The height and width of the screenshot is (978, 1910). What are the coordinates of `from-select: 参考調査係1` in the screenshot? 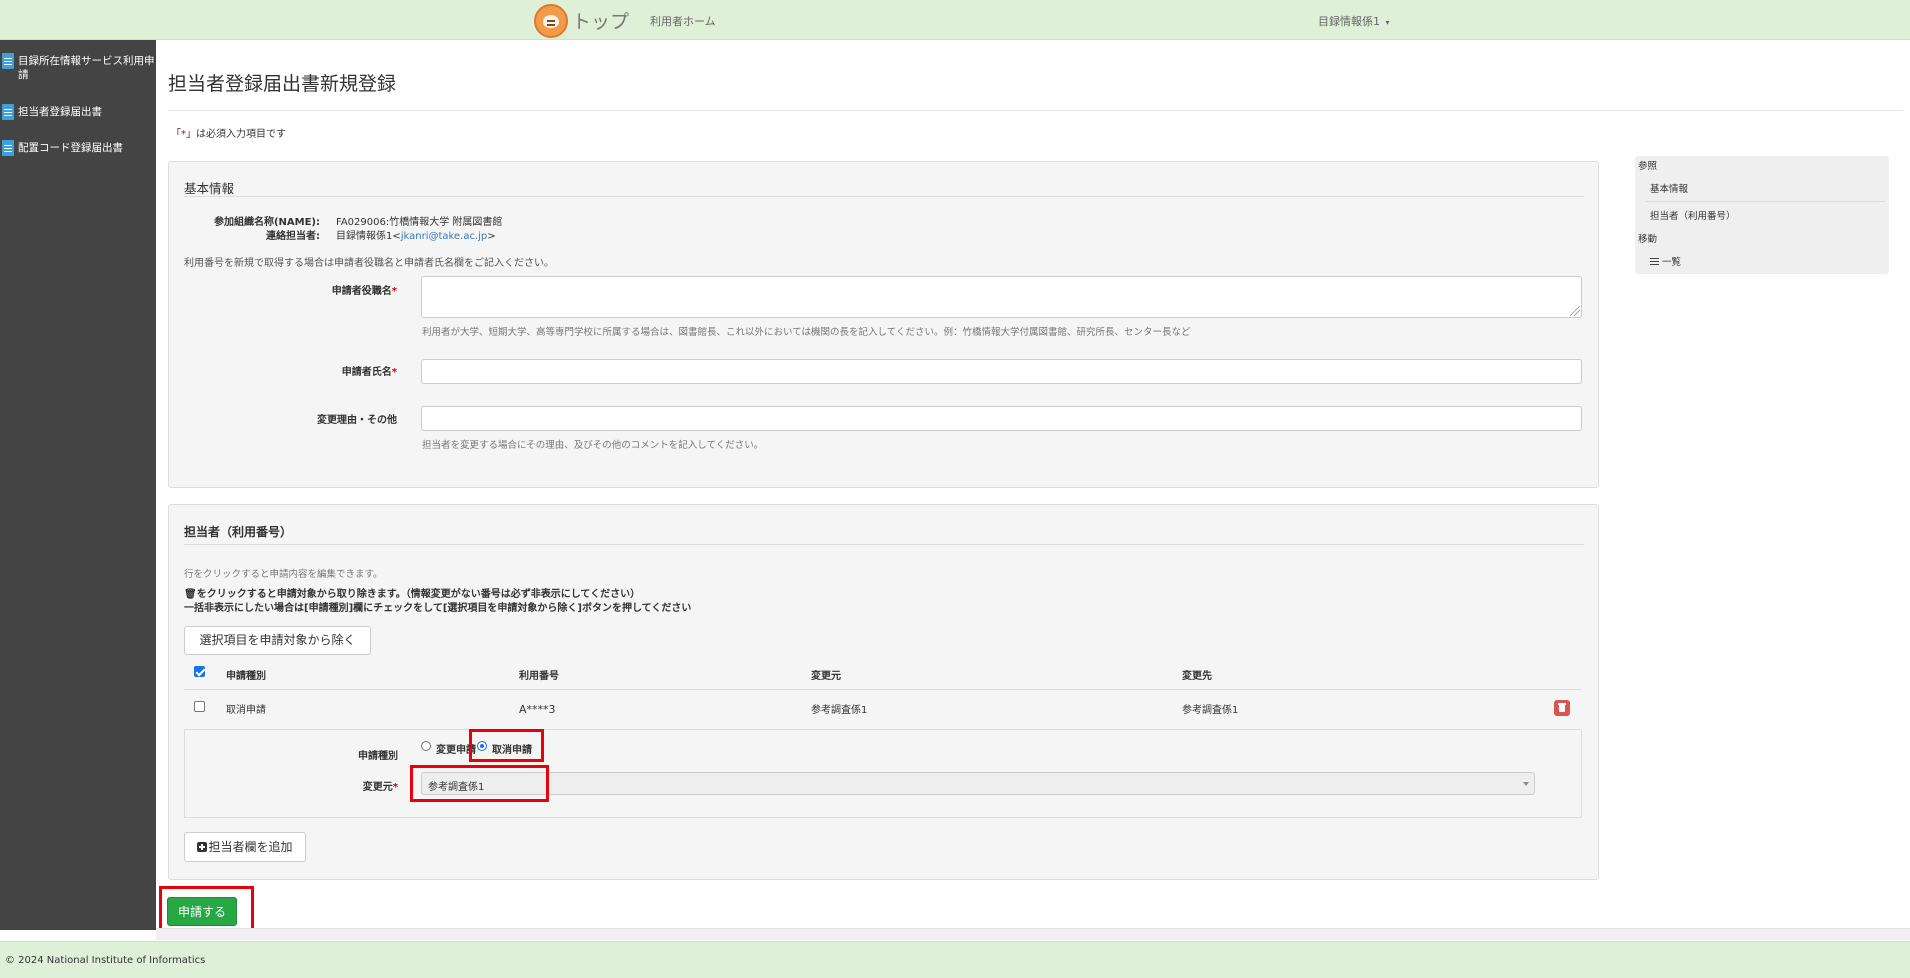 It's located at (978, 783).